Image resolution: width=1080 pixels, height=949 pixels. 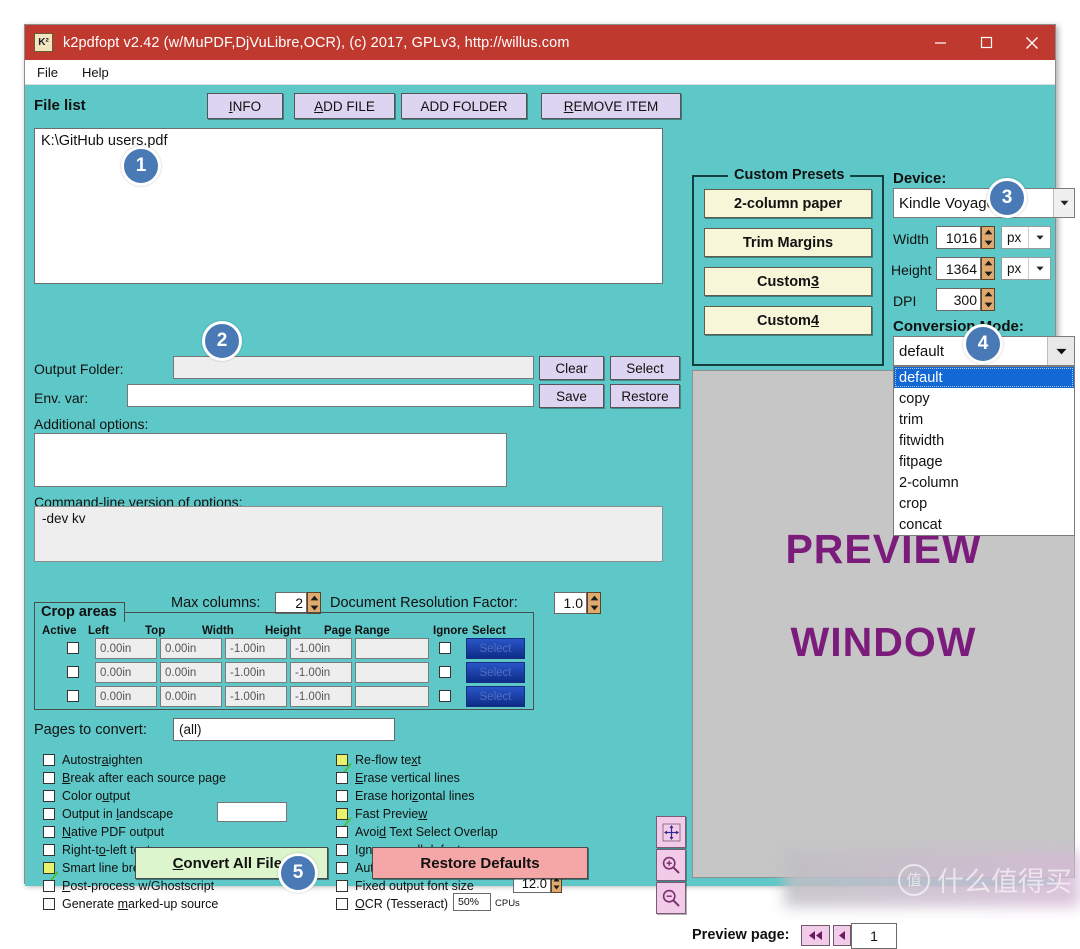 What do you see at coordinates (958, 268) in the screenshot?
I see `height-input: 1364` at bounding box center [958, 268].